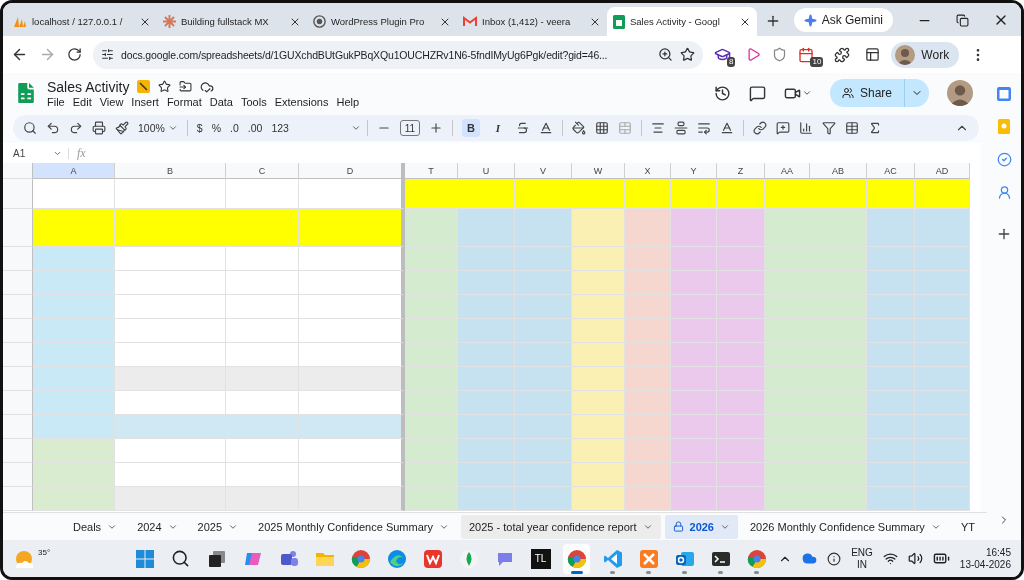 Image resolution: width=1024 pixels, height=580 pixels. What do you see at coordinates (199, 128) in the screenshot?
I see `currency-button: $` at bounding box center [199, 128].